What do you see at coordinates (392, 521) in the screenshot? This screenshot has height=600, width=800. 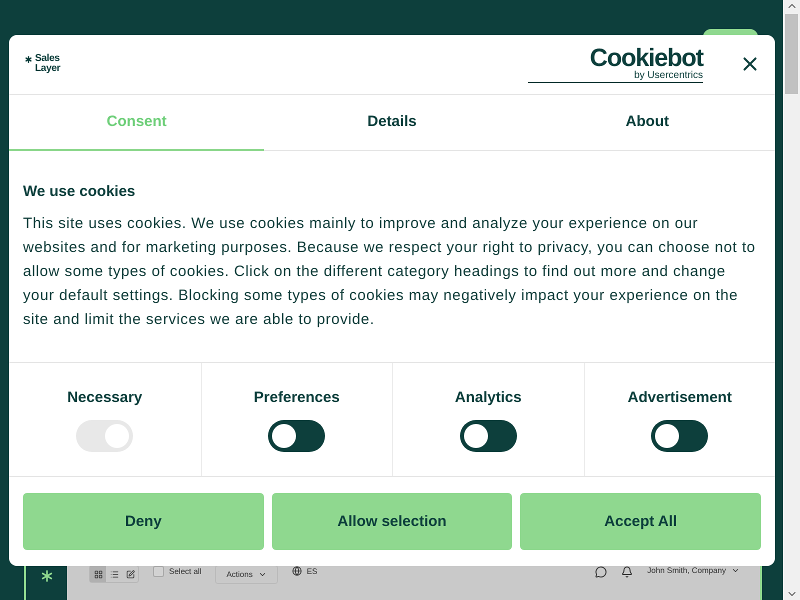 I see `consent-button: Allow selection` at bounding box center [392, 521].